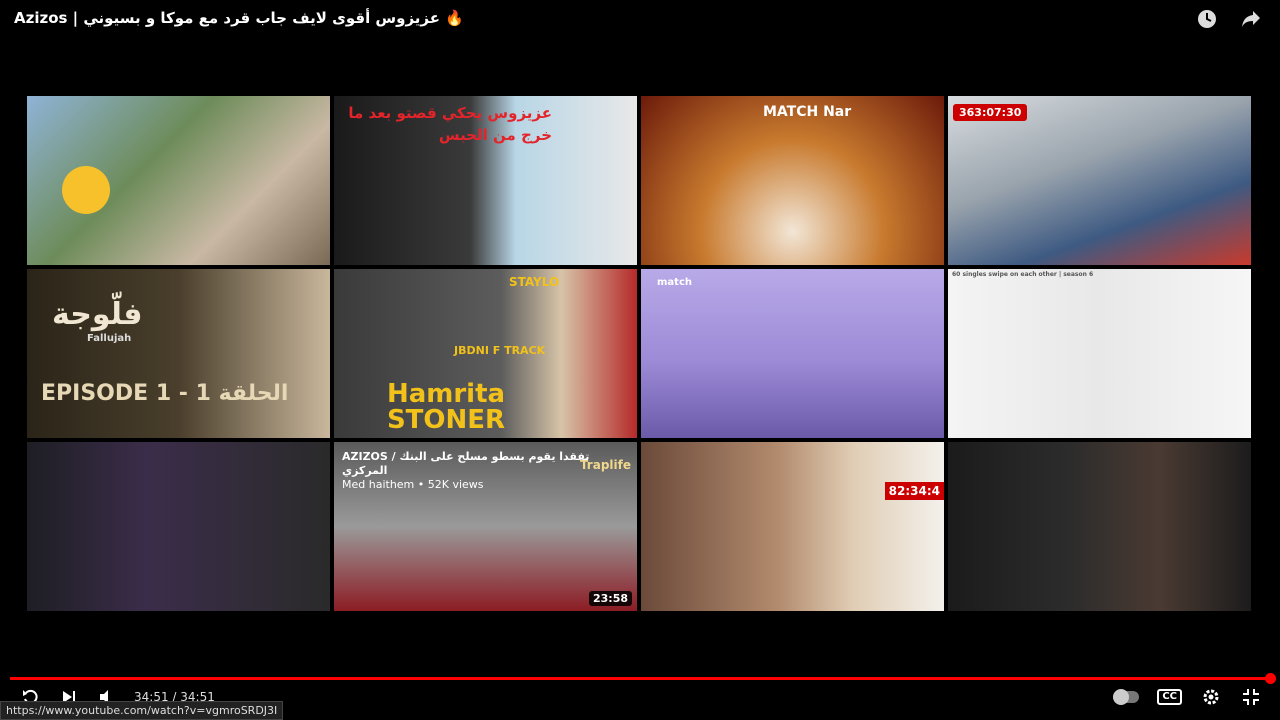 This screenshot has height=720, width=1280. What do you see at coordinates (640, 678) in the screenshot?
I see `progress-bar` at bounding box center [640, 678].